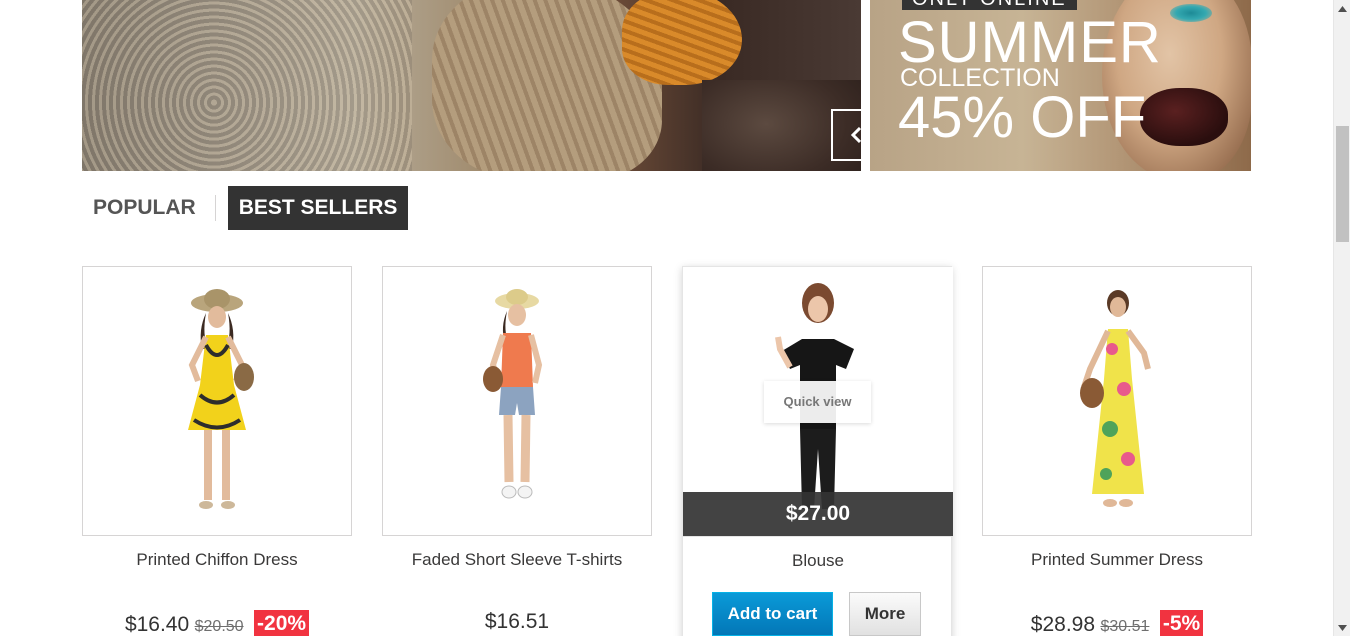  What do you see at coordinates (215, 208) in the screenshot?
I see `tab-divider` at bounding box center [215, 208].